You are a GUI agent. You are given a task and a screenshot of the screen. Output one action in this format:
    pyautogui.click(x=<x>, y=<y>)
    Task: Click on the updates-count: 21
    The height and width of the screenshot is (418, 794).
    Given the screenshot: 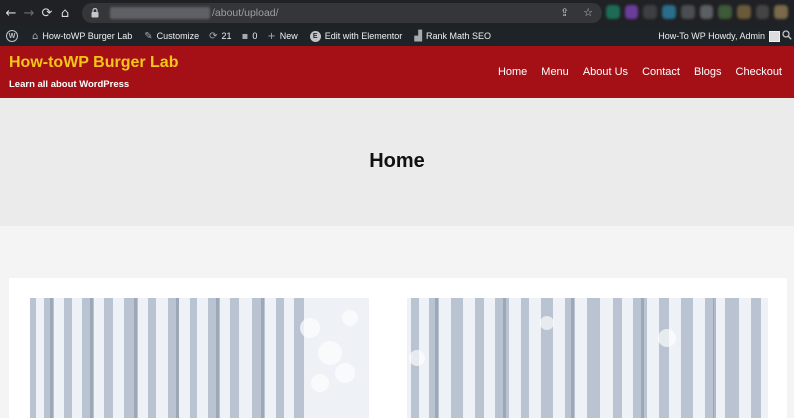 What is the action you would take?
    pyautogui.click(x=226, y=36)
    